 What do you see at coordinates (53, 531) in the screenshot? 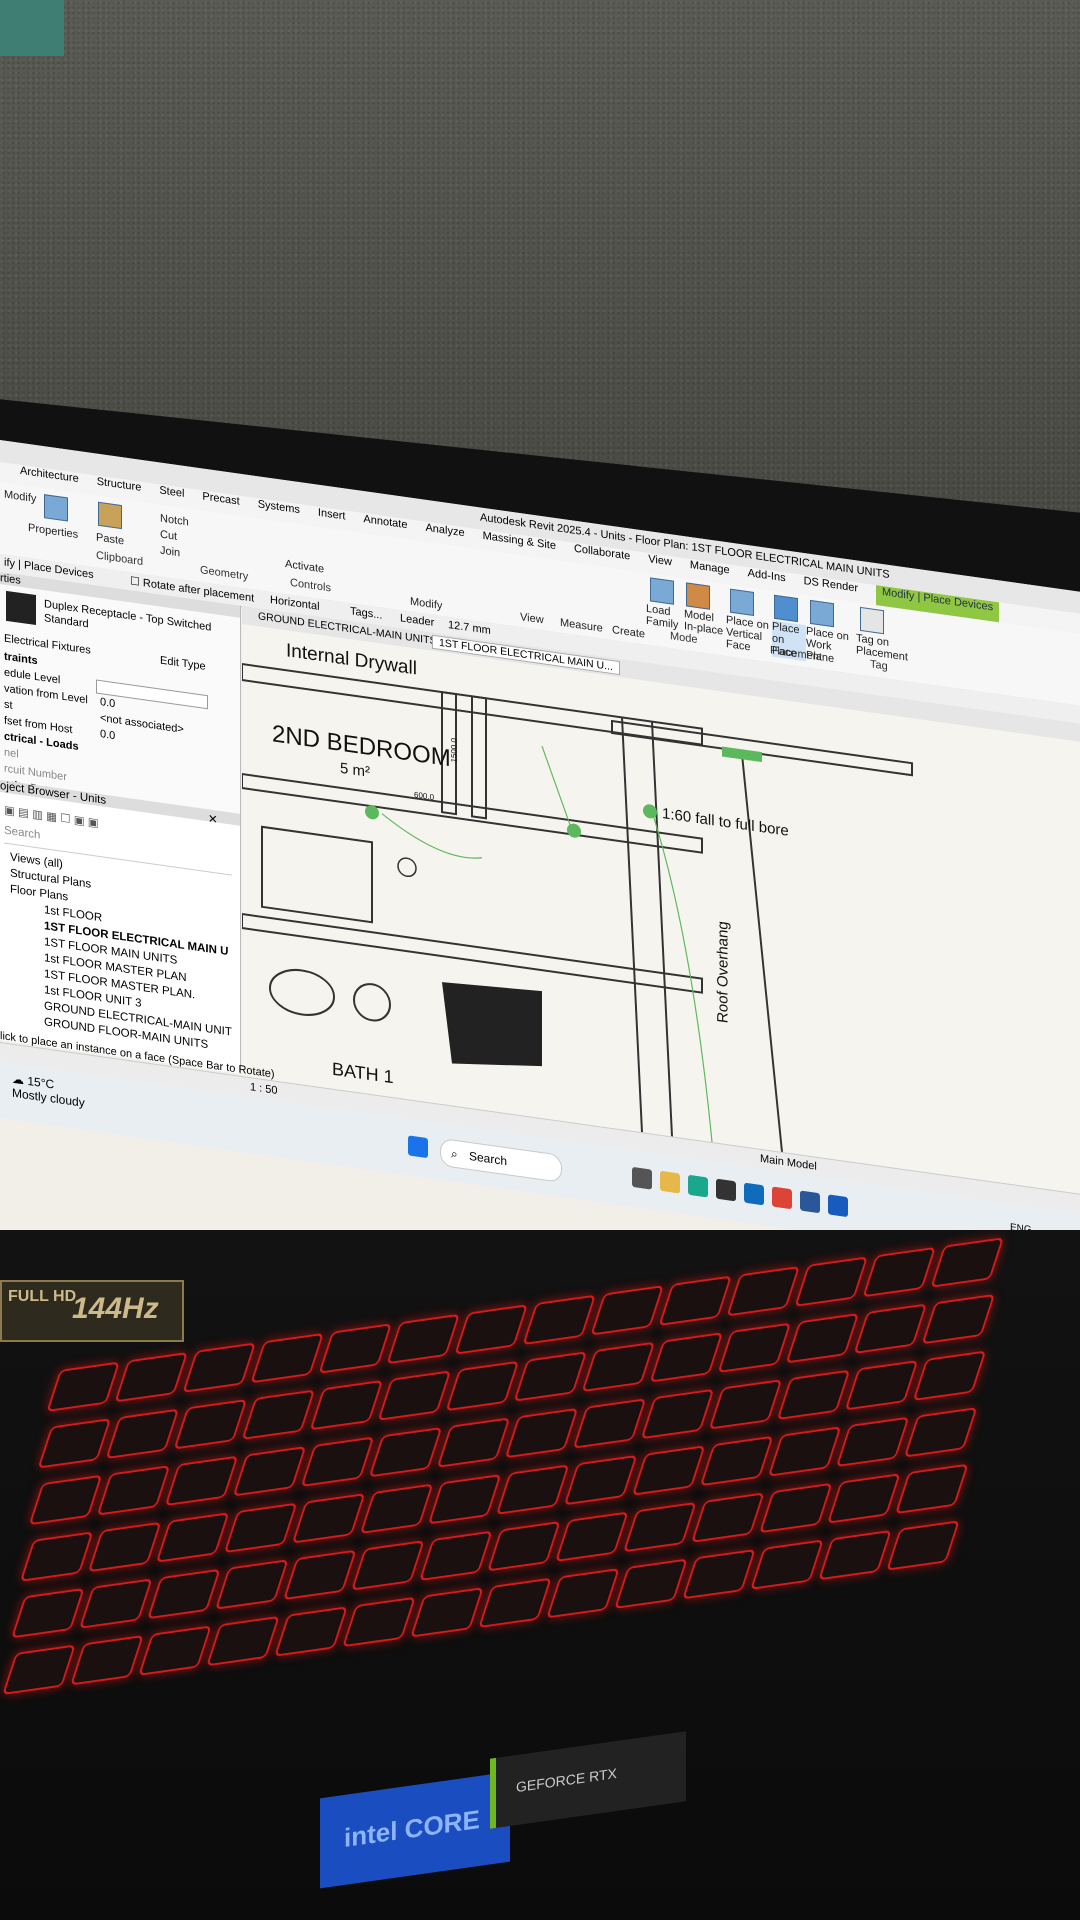
I see `properties-button: Properties` at bounding box center [53, 531].